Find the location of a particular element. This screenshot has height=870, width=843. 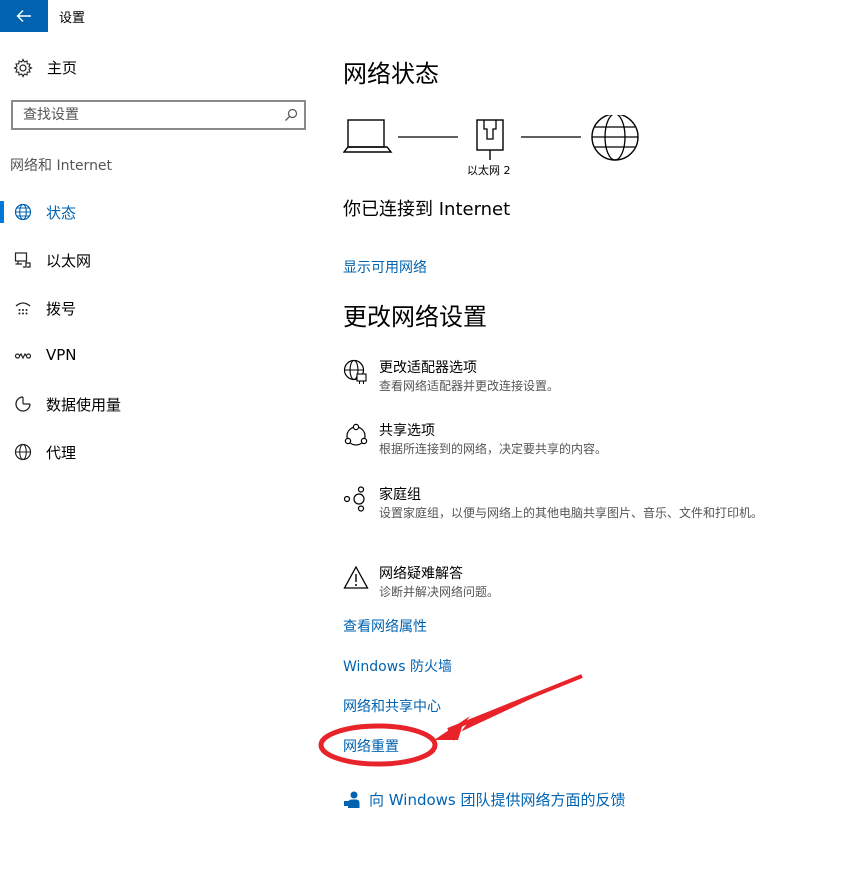

option-title: 更改适配器选项 is located at coordinates (428, 368).